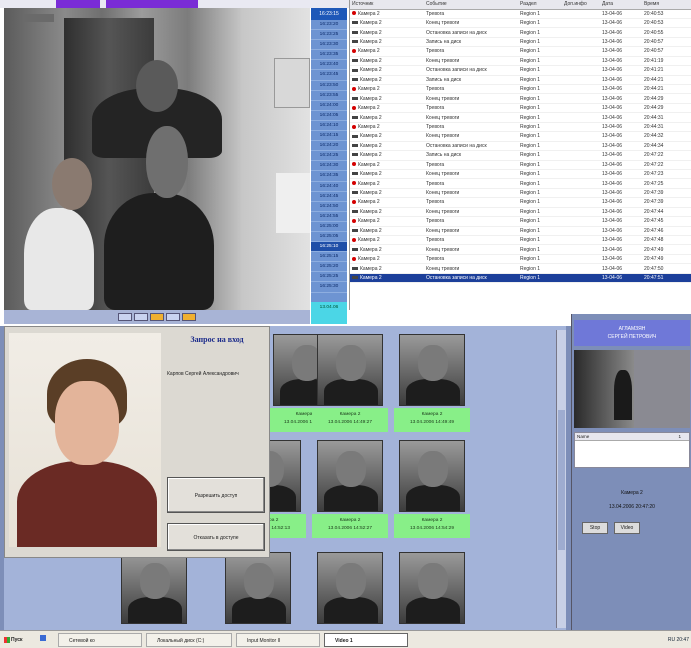  What do you see at coordinates (471, 5) in the screenshot?
I see `column-header: Событие` at bounding box center [471, 5].